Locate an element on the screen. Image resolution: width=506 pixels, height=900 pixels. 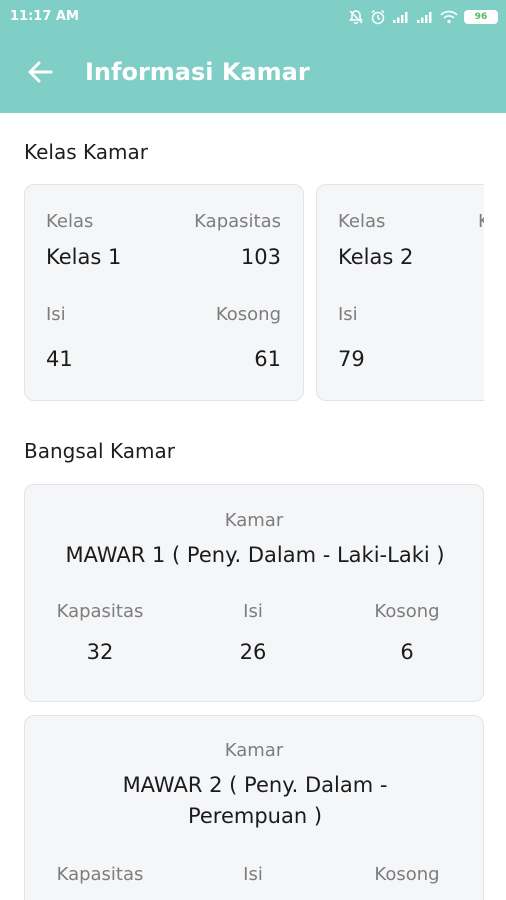
kapasitas-column: Kapasitas is located at coordinates (100, 874).